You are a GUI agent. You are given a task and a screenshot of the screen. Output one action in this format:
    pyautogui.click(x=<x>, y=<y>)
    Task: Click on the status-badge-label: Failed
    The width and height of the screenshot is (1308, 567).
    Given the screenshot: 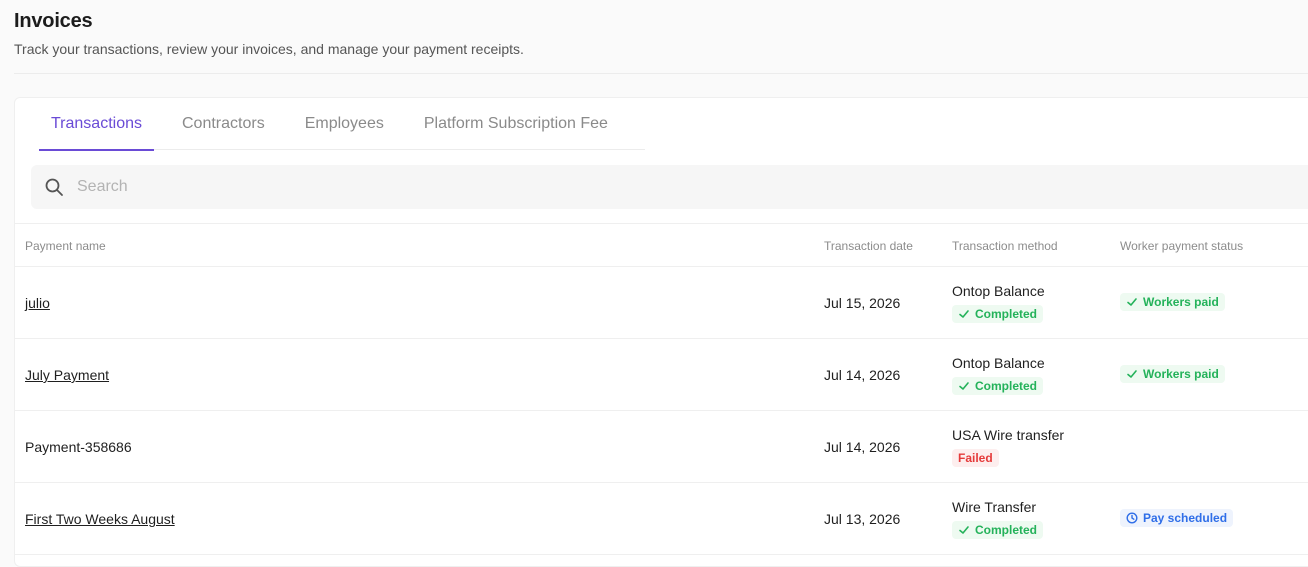 What is the action you would take?
    pyautogui.click(x=975, y=458)
    